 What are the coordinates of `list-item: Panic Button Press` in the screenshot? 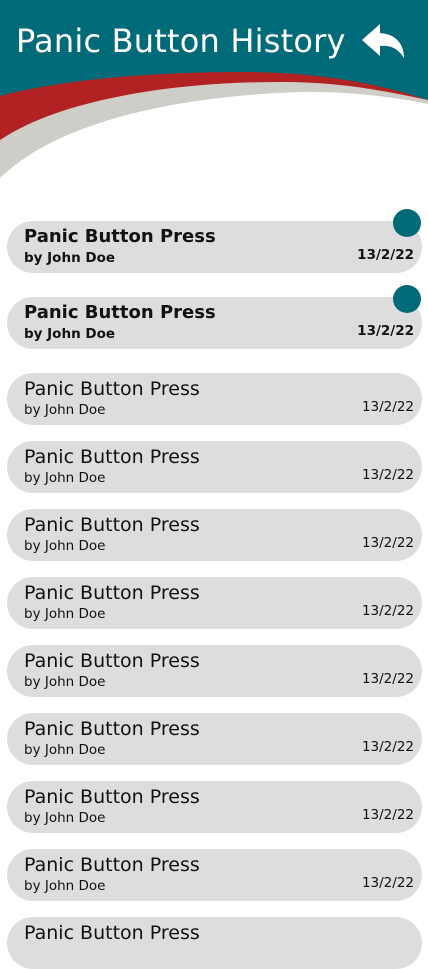 It's located at (214, 943).